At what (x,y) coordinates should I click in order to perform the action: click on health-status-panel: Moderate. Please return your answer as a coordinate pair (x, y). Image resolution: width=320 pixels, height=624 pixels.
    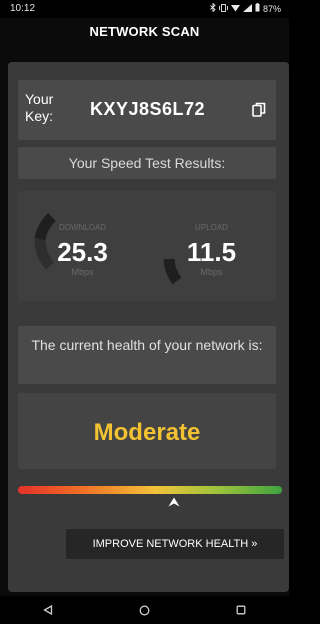
    Looking at the image, I should click on (147, 431).